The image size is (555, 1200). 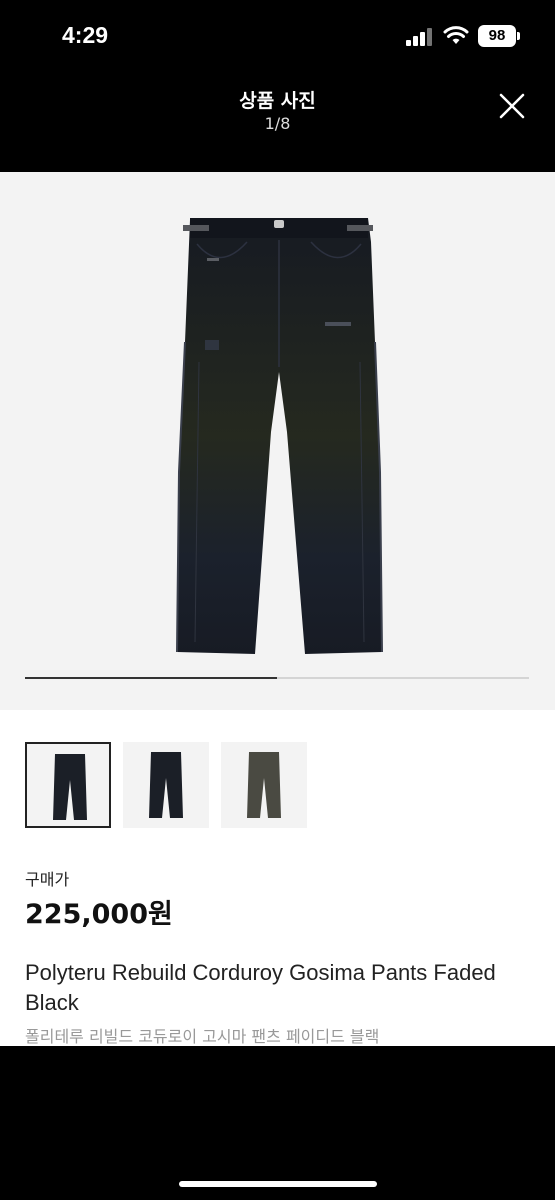 I want to click on signal-icon, so click(x=419, y=37).